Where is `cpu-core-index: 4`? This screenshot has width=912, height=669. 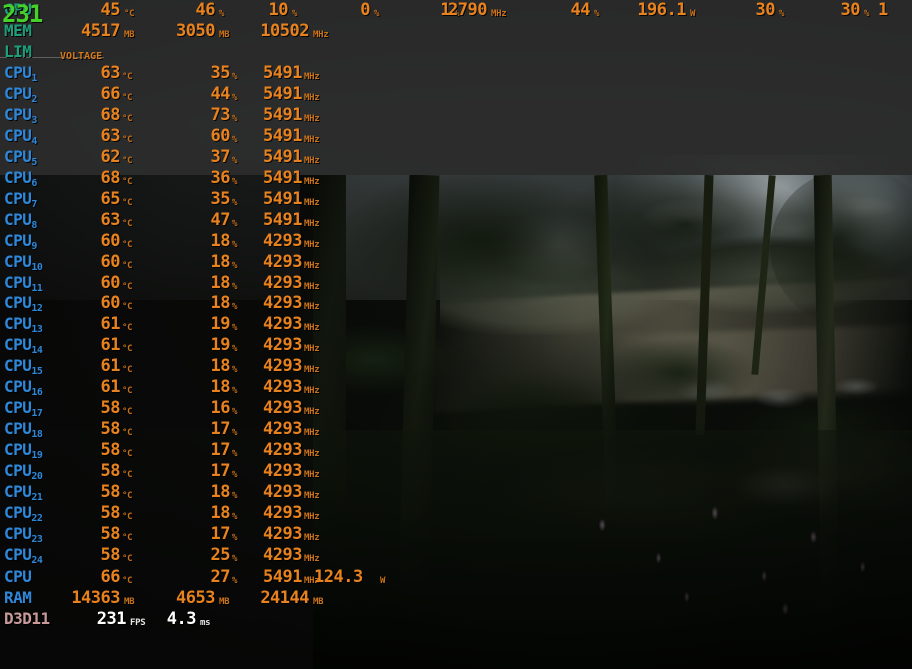 cpu-core-index: 4 is located at coordinates (34, 141).